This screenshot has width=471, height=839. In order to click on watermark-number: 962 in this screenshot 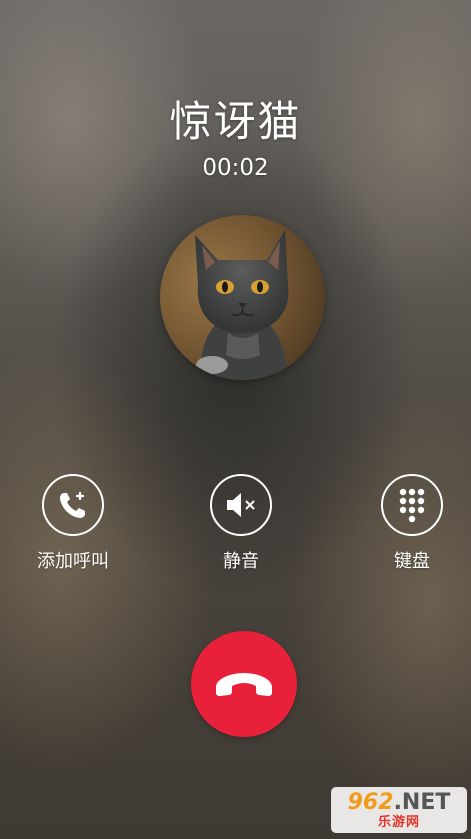, I will do `click(370, 802)`.